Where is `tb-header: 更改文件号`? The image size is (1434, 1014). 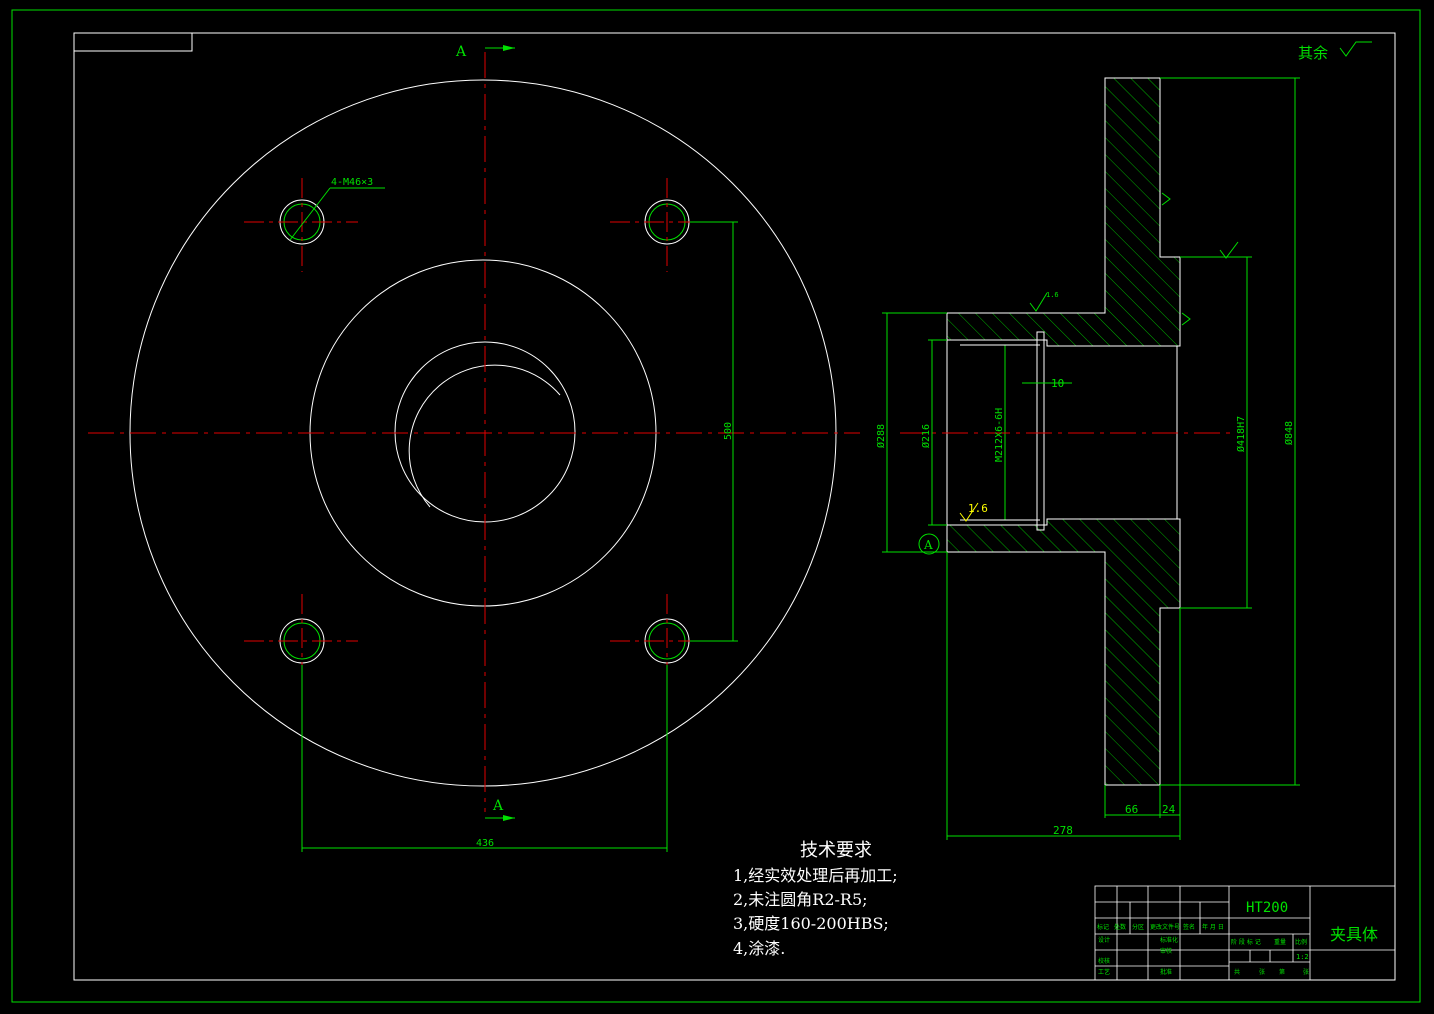
tb-header: 更改文件号 is located at coordinates (1165, 927).